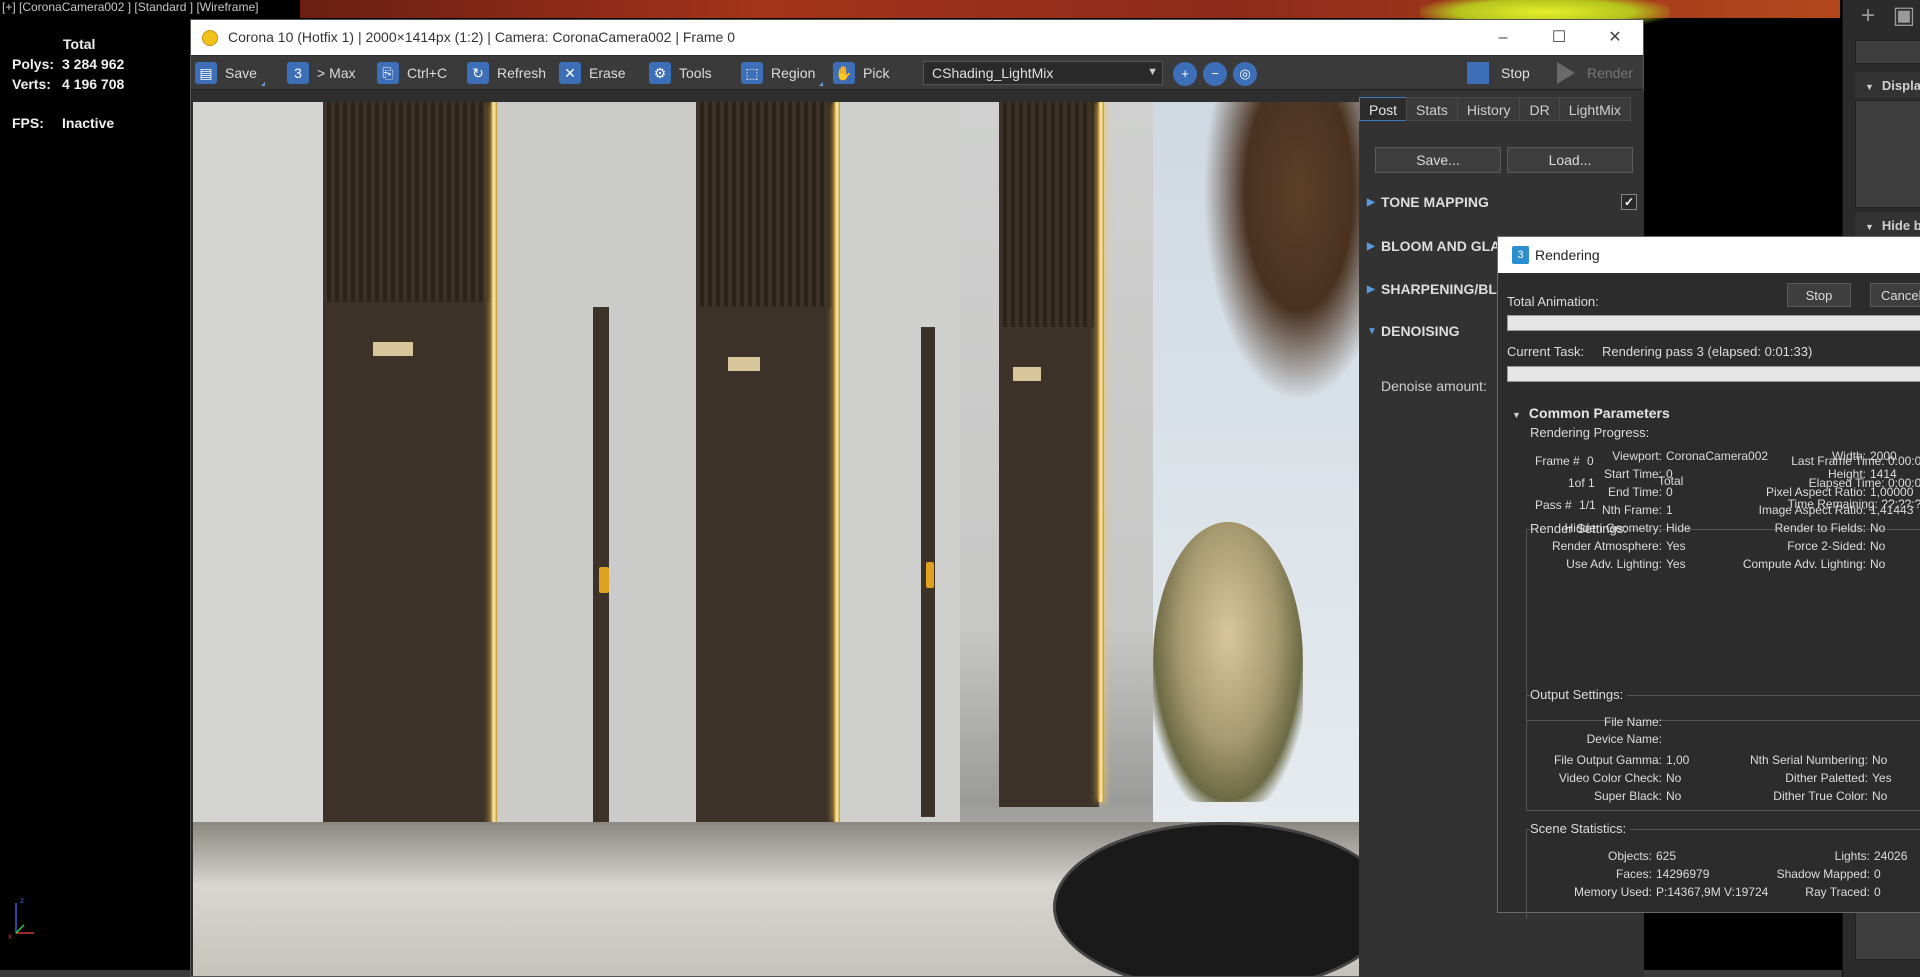 The height and width of the screenshot is (977, 1920). Describe the element at coordinates (1502, 202) in the screenshot. I see `tone-mapping-section: ▶ TONE MAPPING ✓` at that location.